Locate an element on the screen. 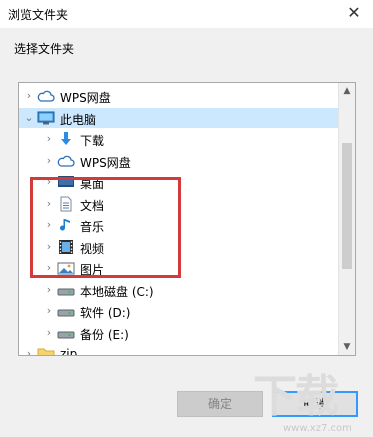 The width and height of the screenshot is (373, 437). tree-item: › 备份 (E:) is located at coordinates (179, 333).